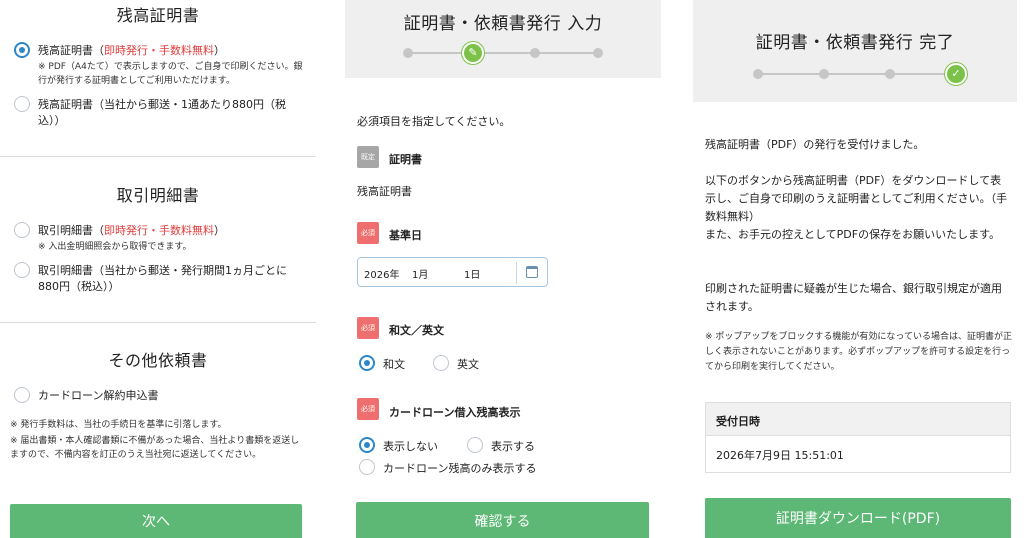 The width and height of the screenshot is (1024, 538). I want to click on option-label: カードローン解約申込書, so click(98, 395).